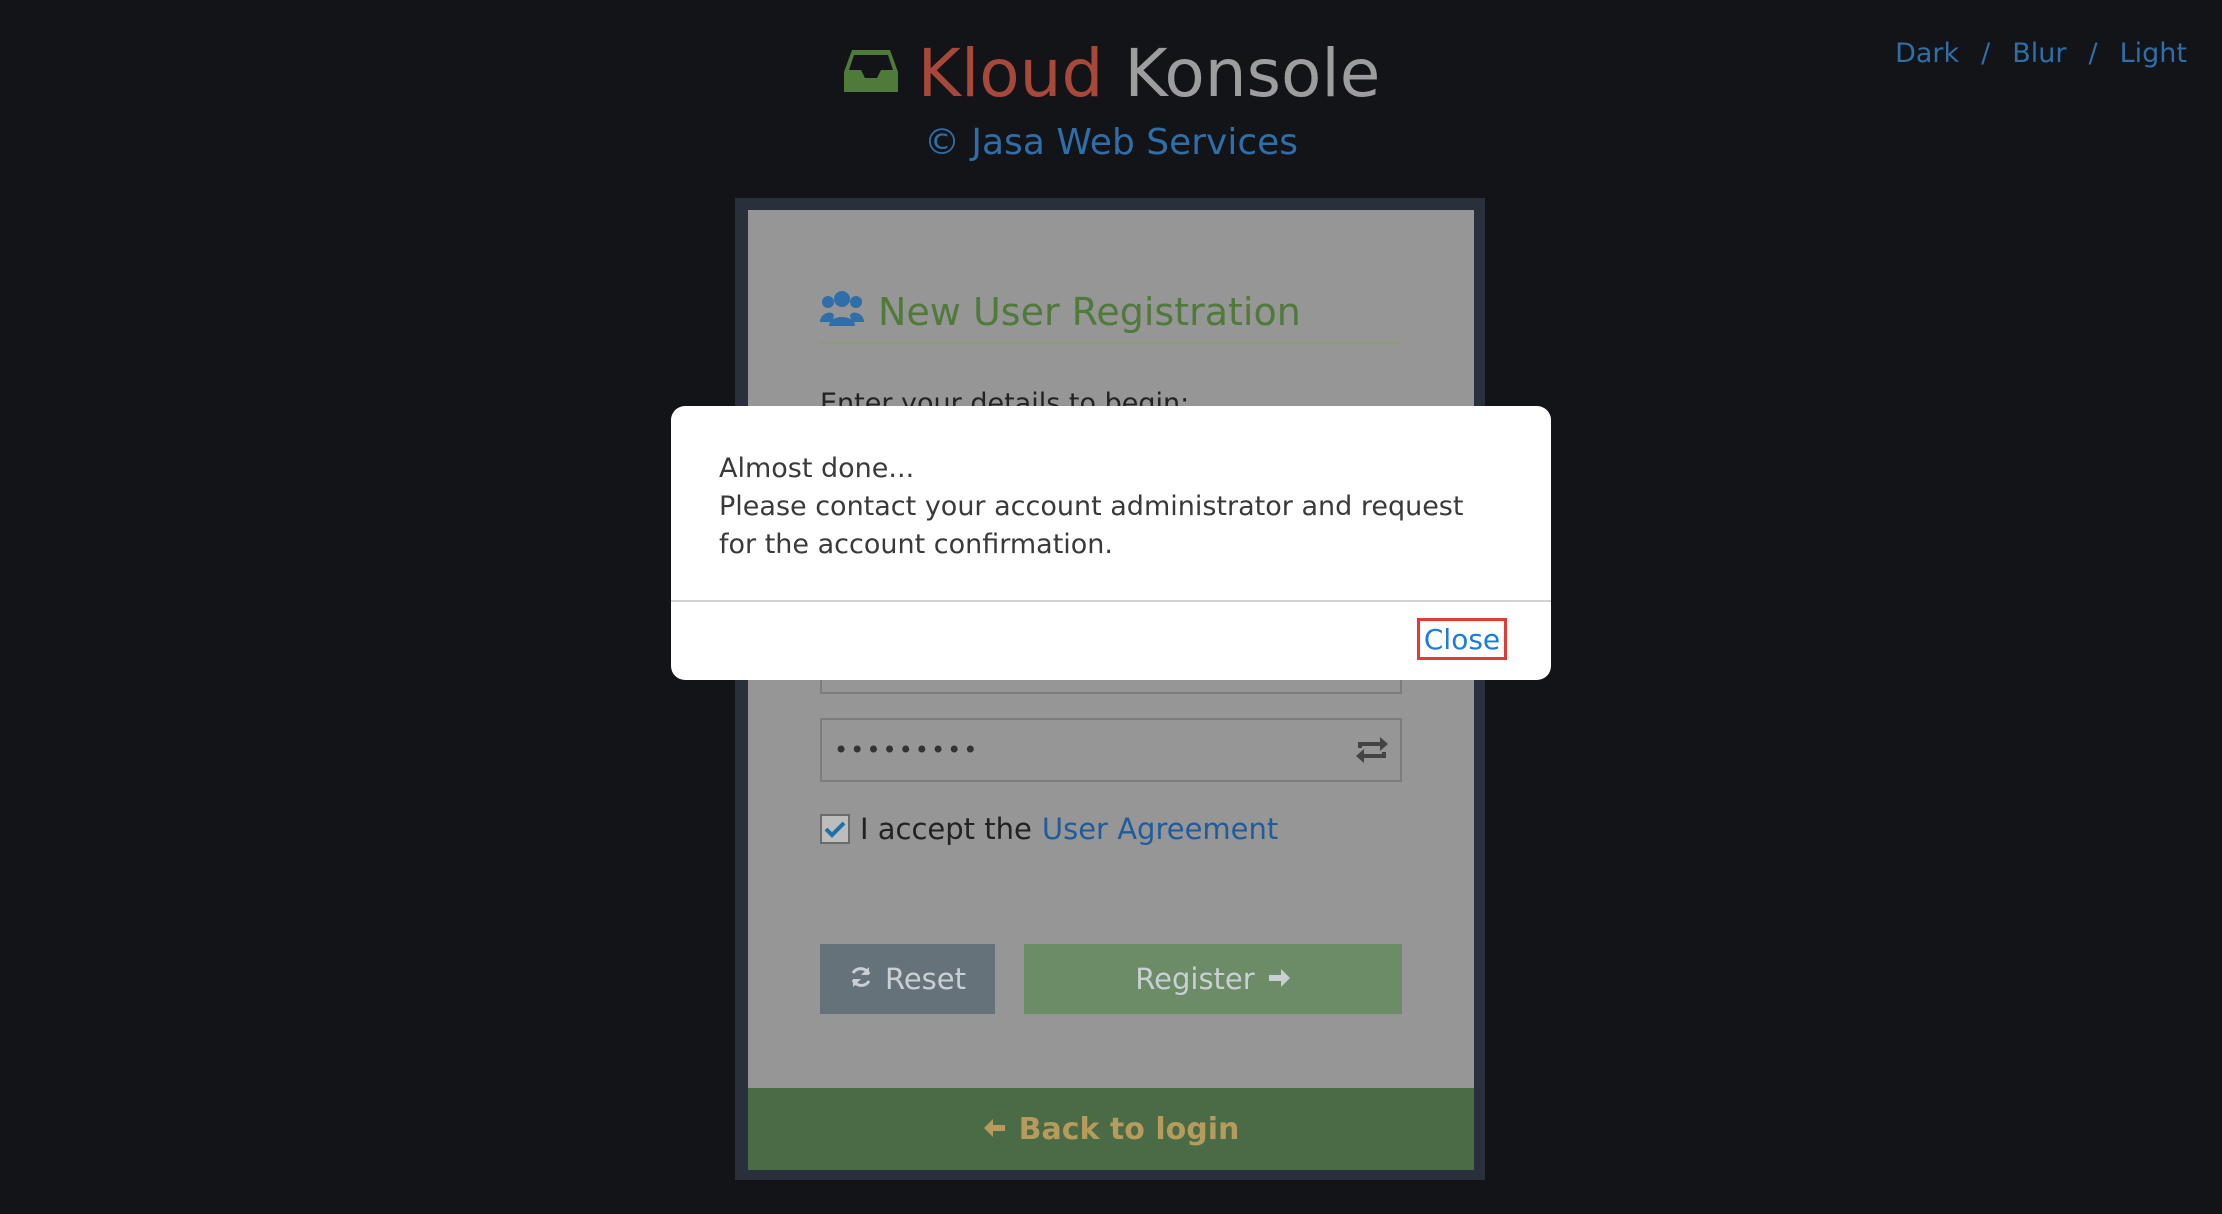 This screenshot has width=2222, height=1214. What do you see at coordinates (842, 312) in the screenshot?
I see `users-icon` at bounding box center [842, 312].